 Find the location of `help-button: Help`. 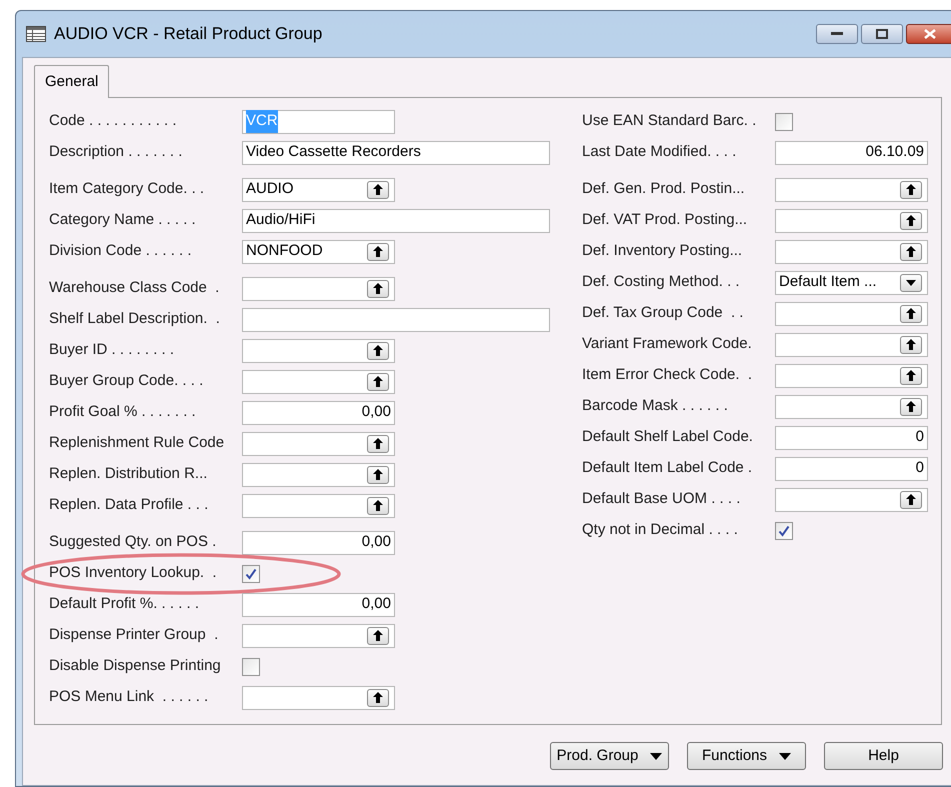

help-button: Help is located at coordinates (883, 756).